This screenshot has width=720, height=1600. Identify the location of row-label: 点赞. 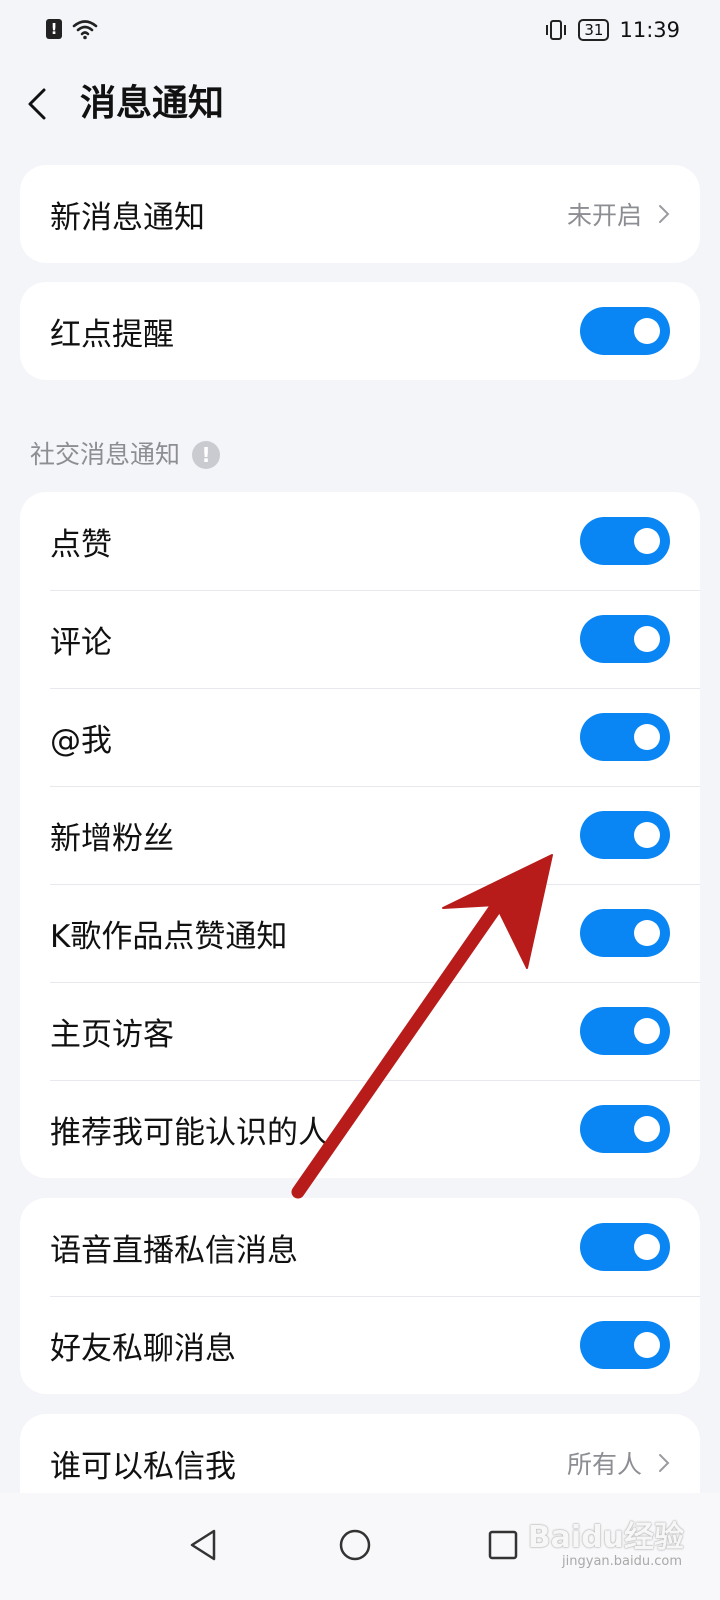
(81, 544).